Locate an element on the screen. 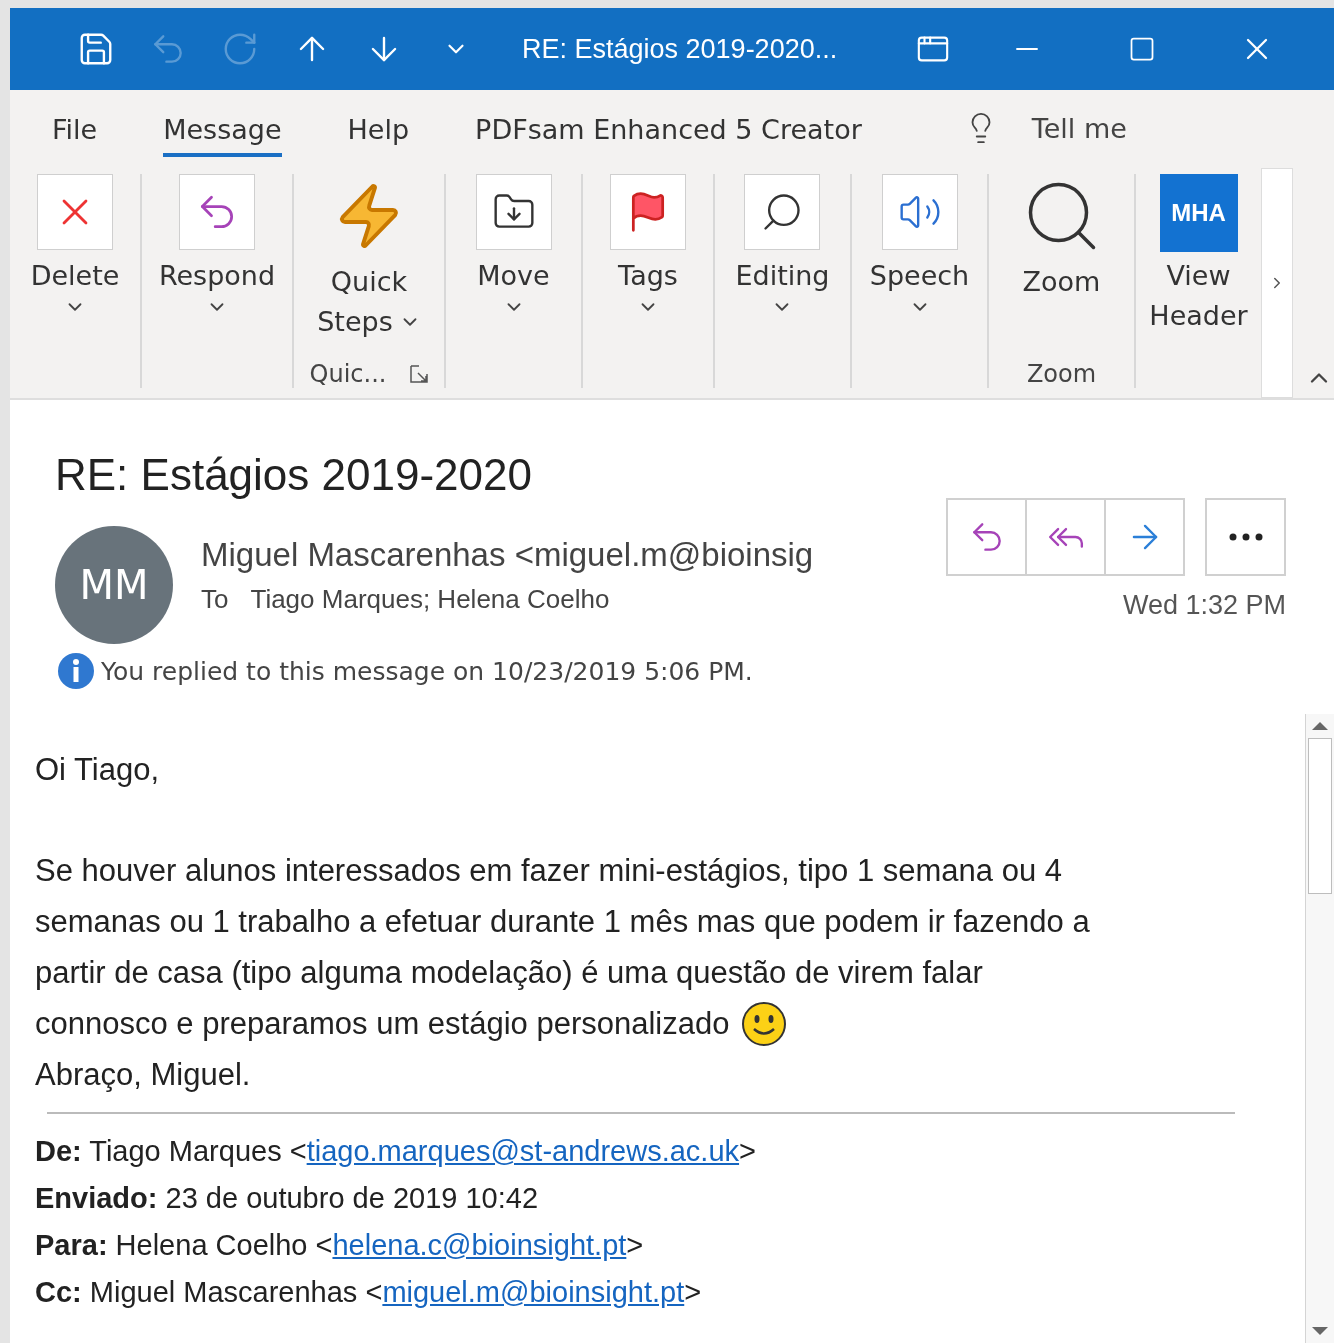 The width and height of the screenshot is (1334, 1343). ribbon-tab: Message is located at coordinates (222, 131).